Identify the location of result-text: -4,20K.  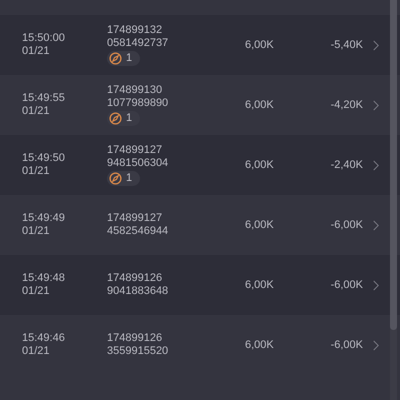
(346, 105).